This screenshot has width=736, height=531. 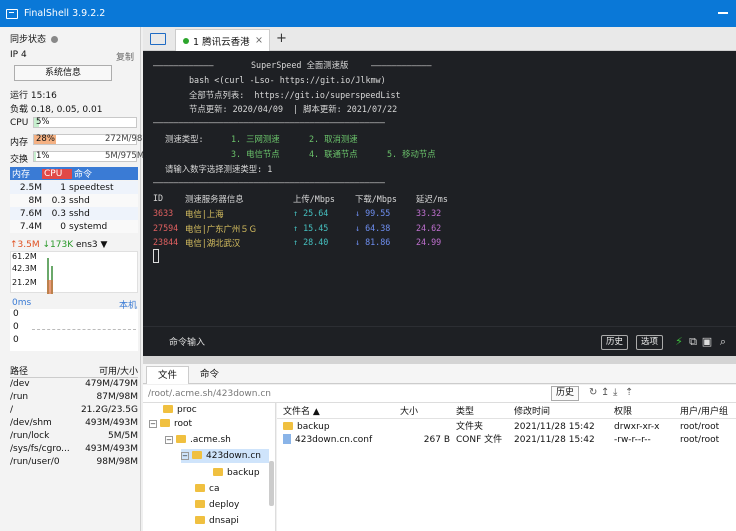 What do you see at coordinates (111, 384) in the screenshot?
I see `disk-usage: 479M/479M` at bounding box center [111, 384].